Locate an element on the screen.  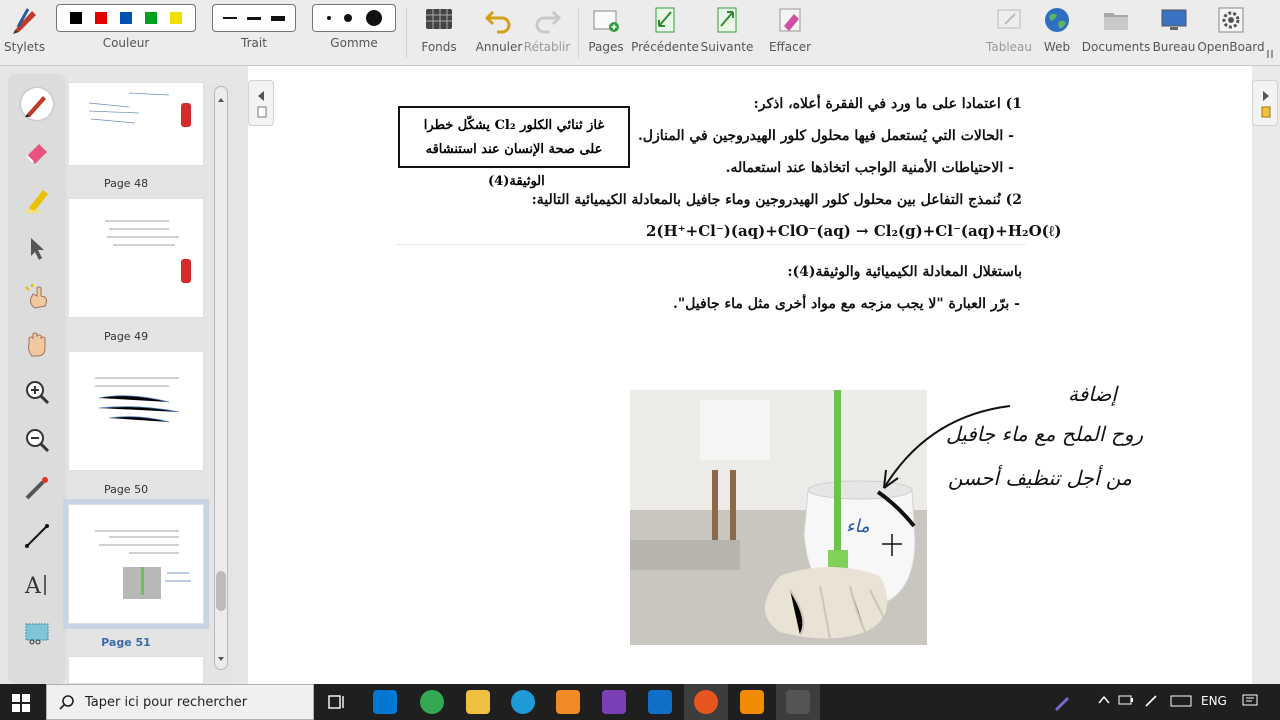
eraser-size-group: Gomme is located at coordinates (354, 27).